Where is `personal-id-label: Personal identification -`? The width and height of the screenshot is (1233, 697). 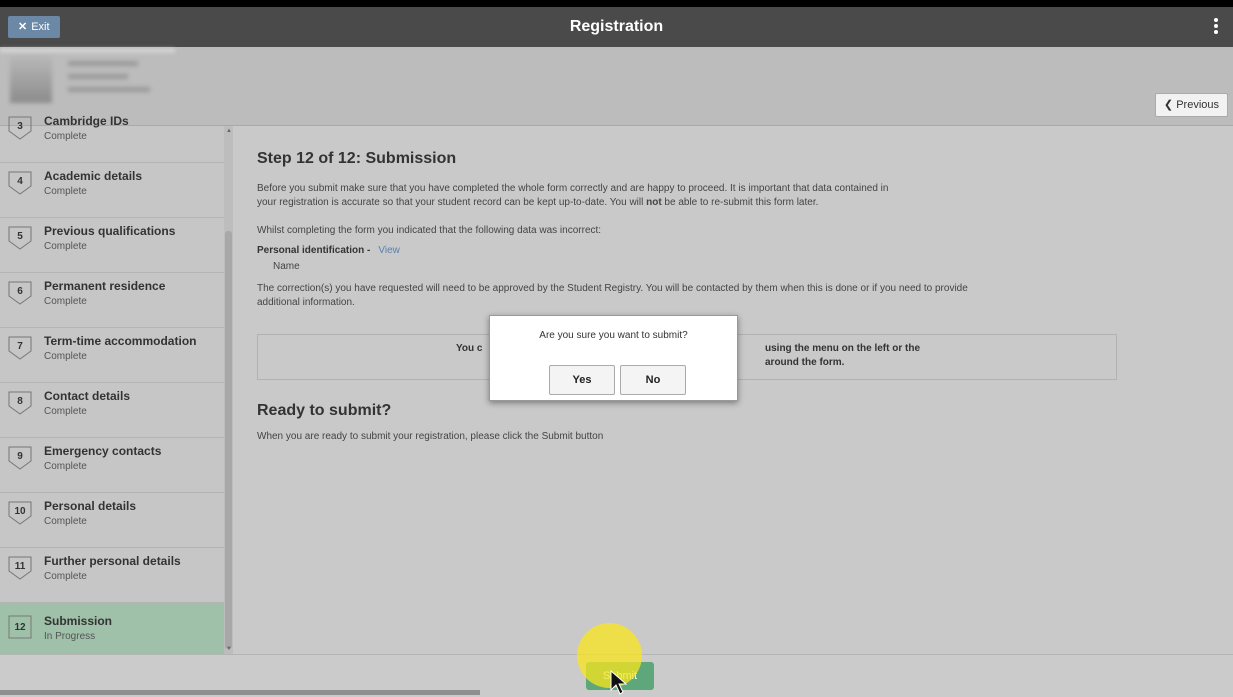
personal-id-label: Personal identification - is located at coordinates (314, 250).